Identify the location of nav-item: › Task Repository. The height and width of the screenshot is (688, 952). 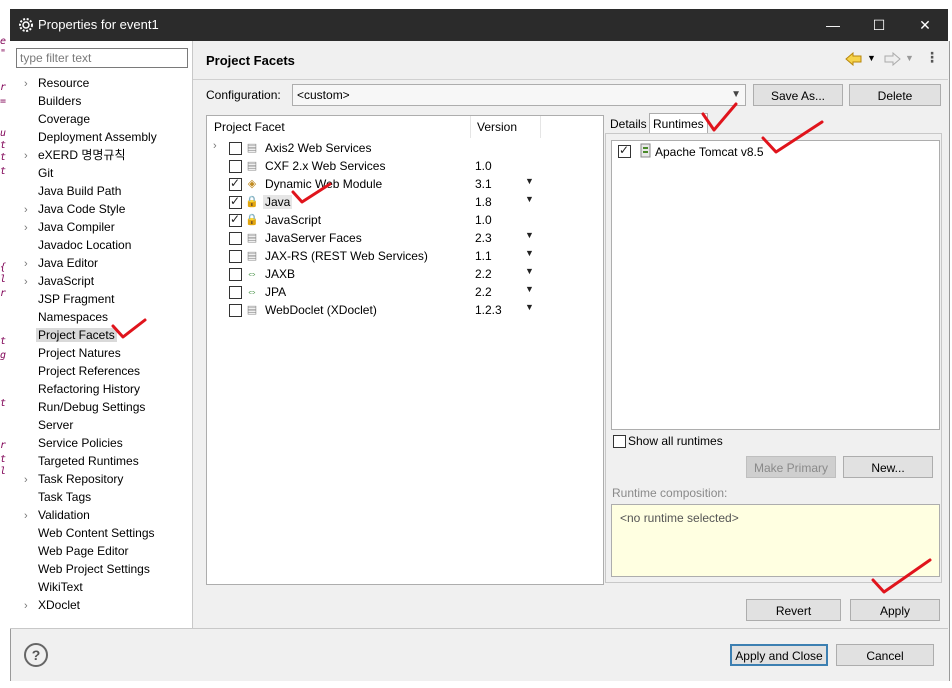
(74, 479).